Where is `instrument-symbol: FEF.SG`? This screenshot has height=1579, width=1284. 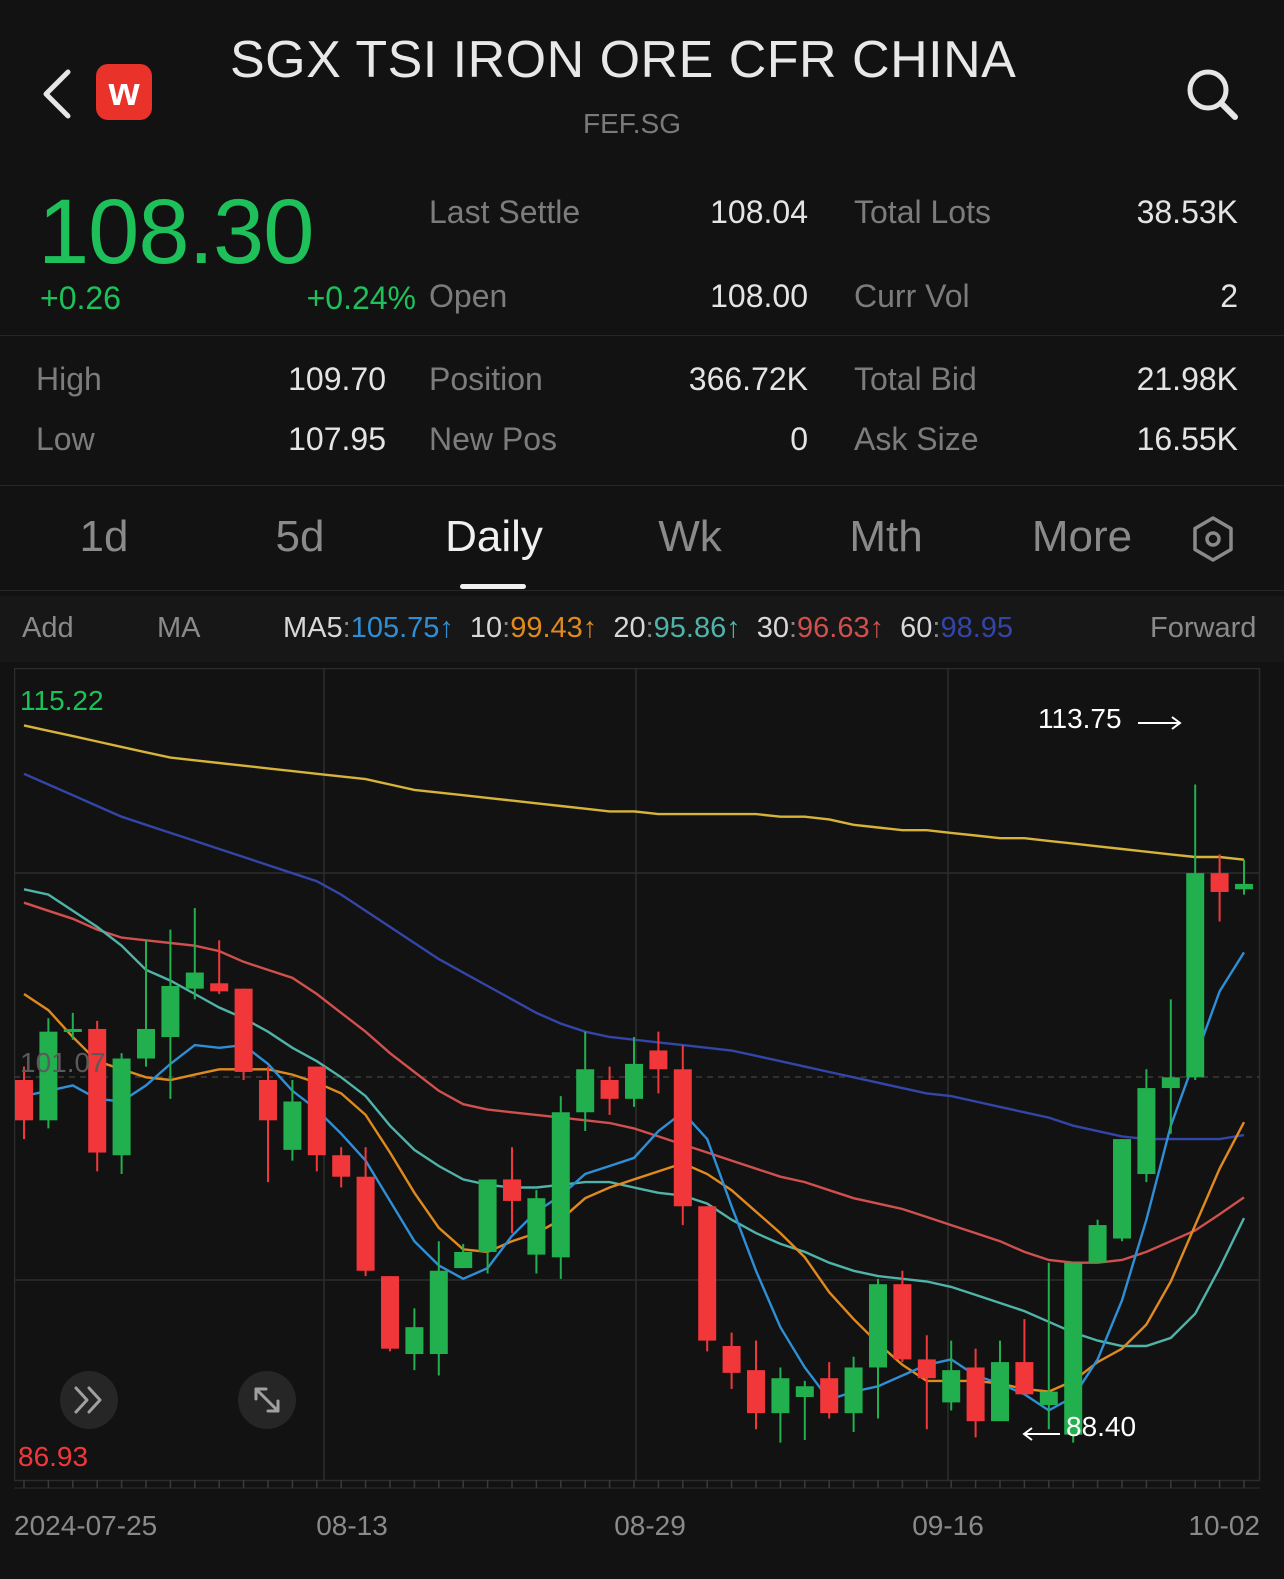 instrument-symbol: FEF.SG is located at coordinates (631, 123).